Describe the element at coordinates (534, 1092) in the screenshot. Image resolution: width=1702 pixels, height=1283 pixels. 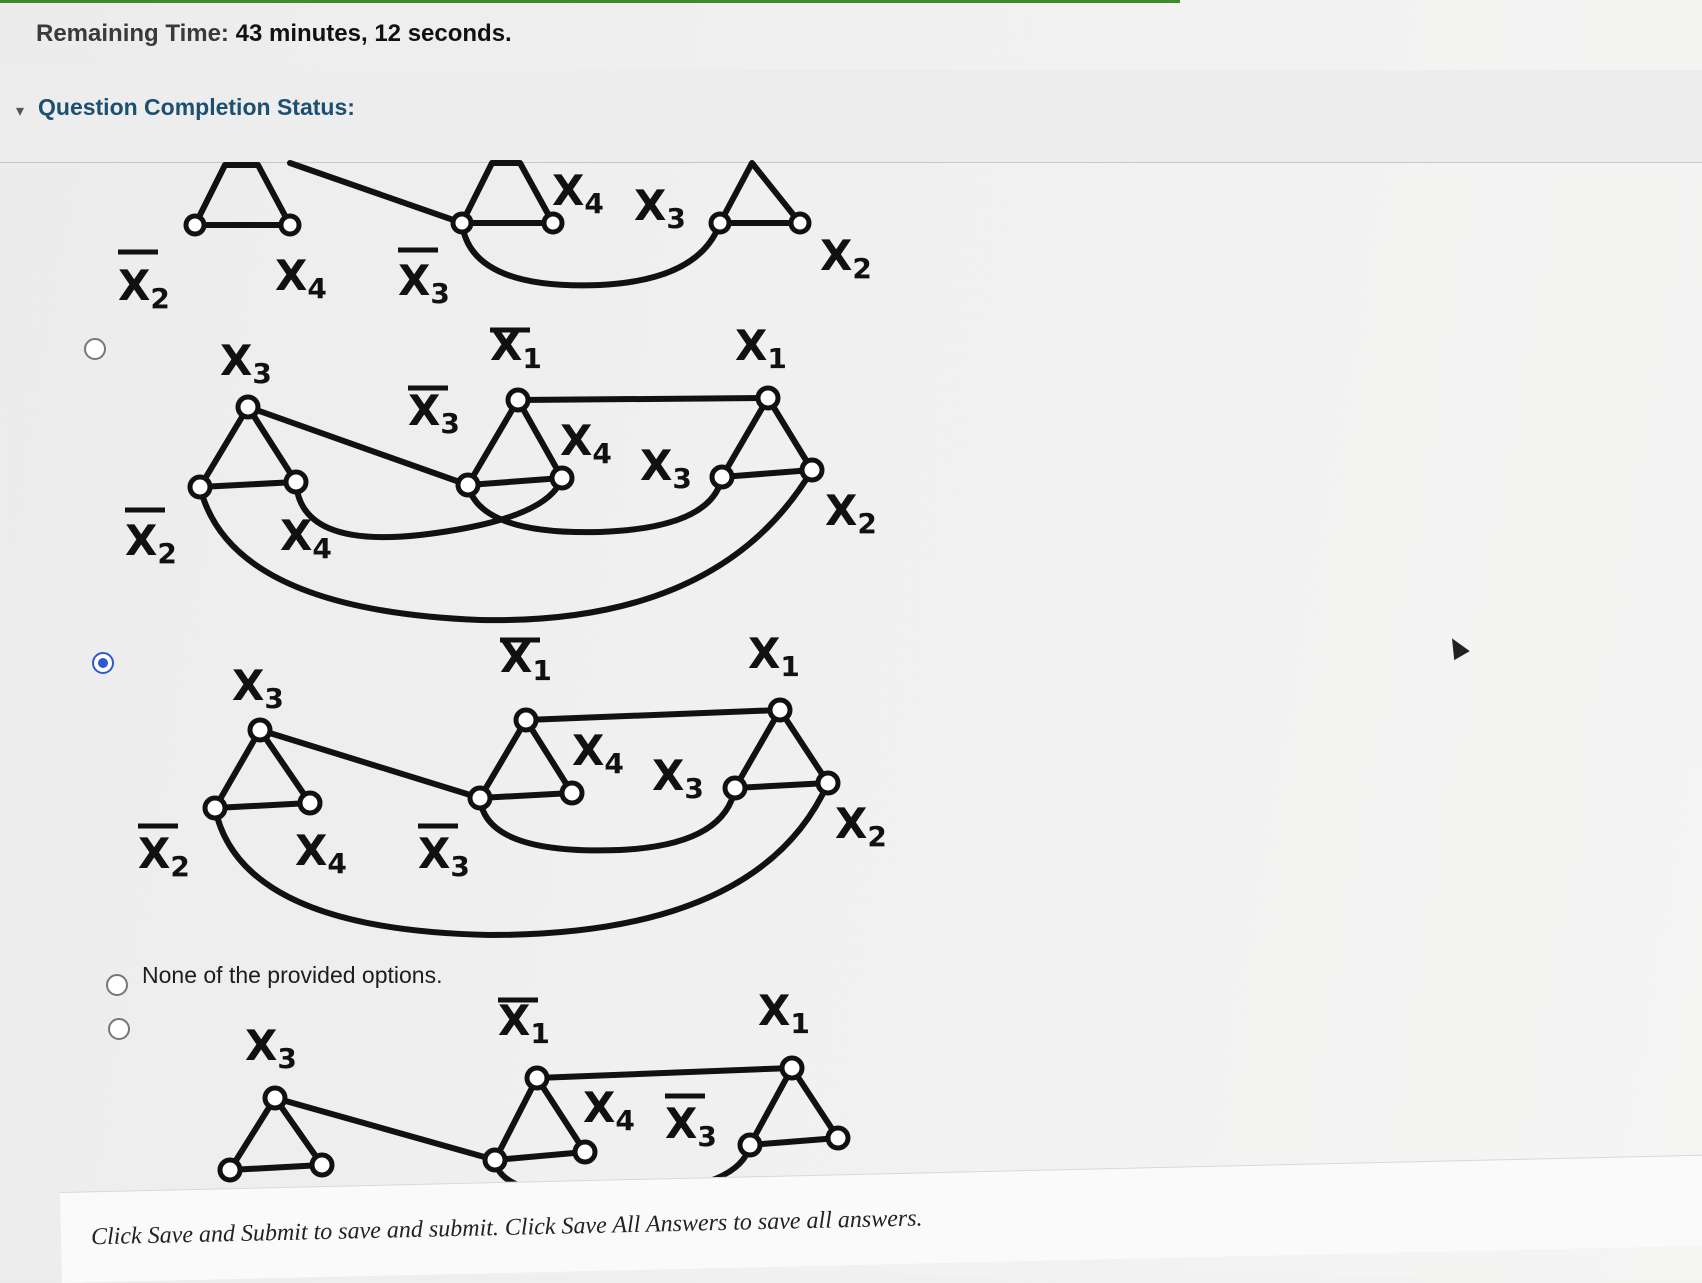
I see `graph-figure-d: X3 X1 X1 X4 X3` at that location.